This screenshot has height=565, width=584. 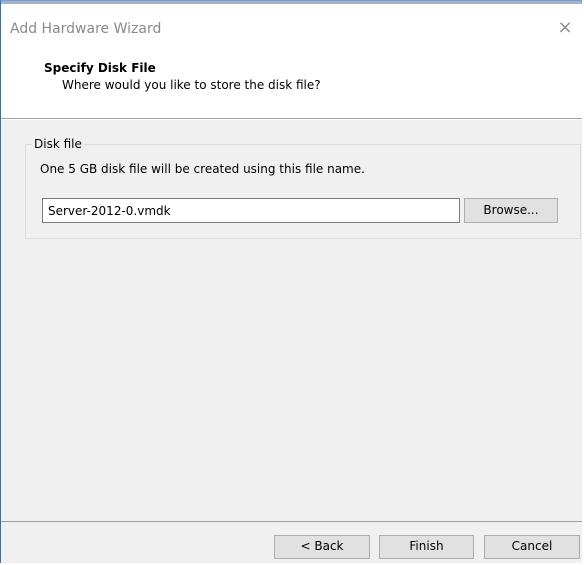 I want to click on disk-file-name-input, so click(x=251, y=210).